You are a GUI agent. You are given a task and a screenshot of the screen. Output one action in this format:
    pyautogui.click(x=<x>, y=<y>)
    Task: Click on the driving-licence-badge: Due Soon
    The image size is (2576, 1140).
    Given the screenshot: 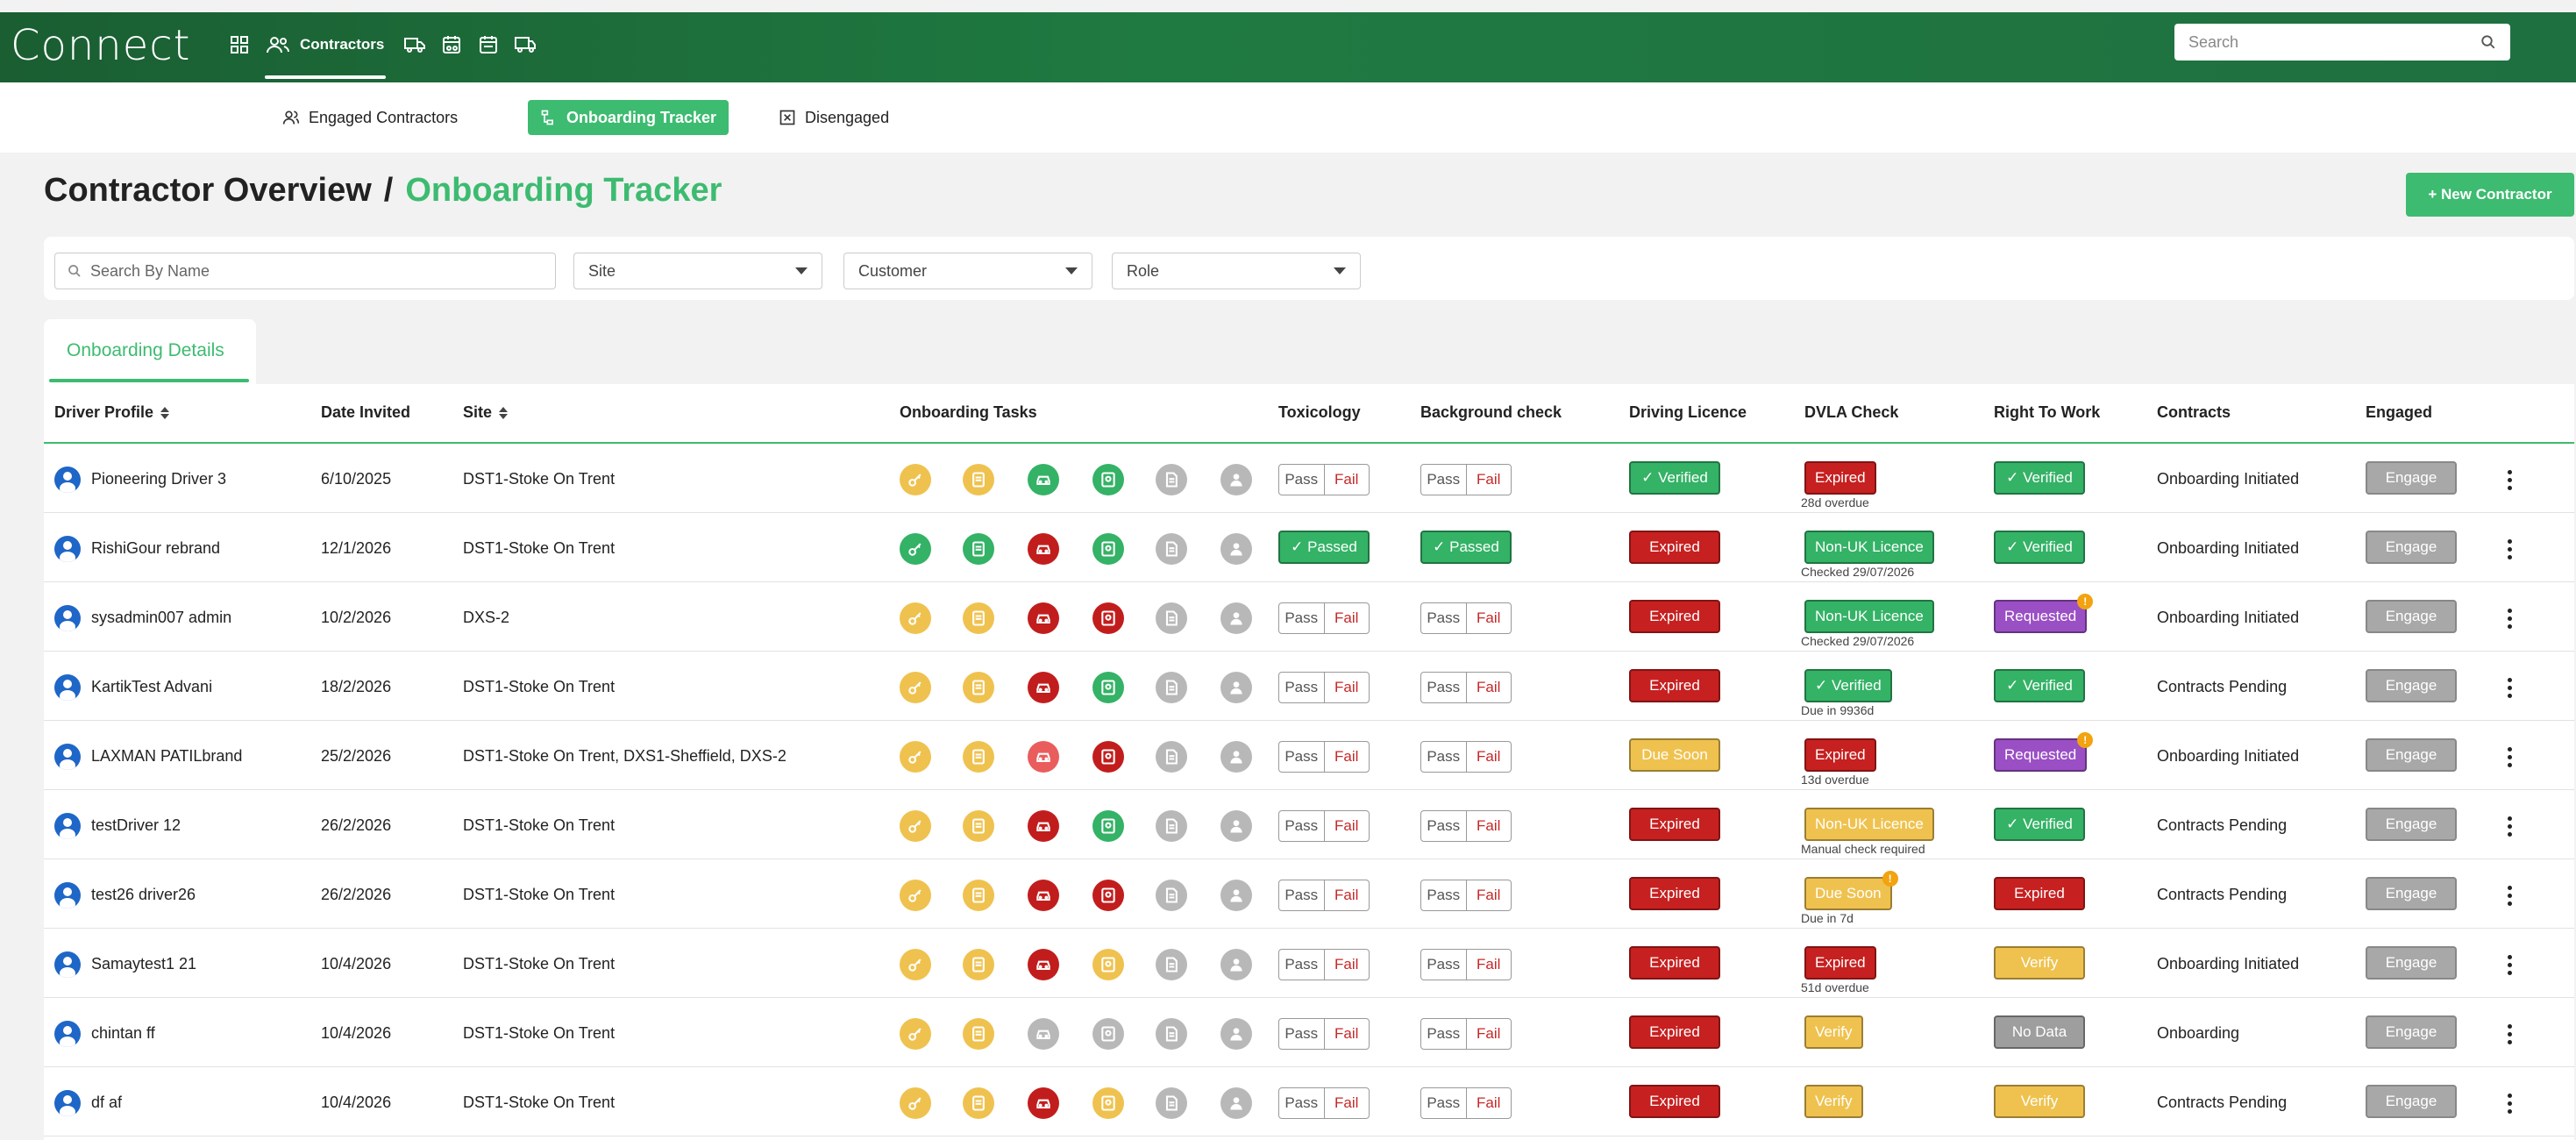 What is the action you would take?
    pyautogui.click(x=1674, y=755)
    